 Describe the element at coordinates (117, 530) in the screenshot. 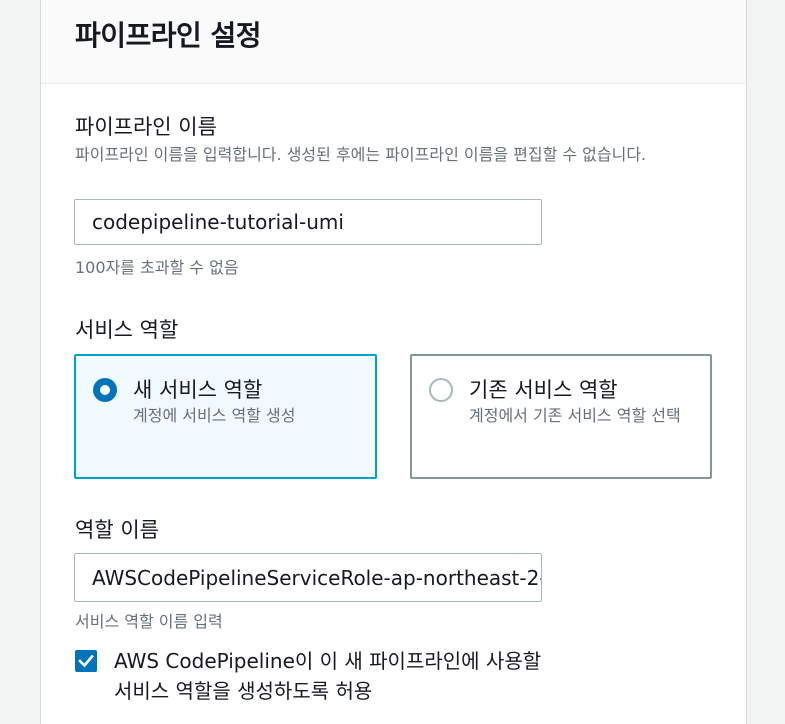

I see `role-name-label: 역할 이름` at that location.